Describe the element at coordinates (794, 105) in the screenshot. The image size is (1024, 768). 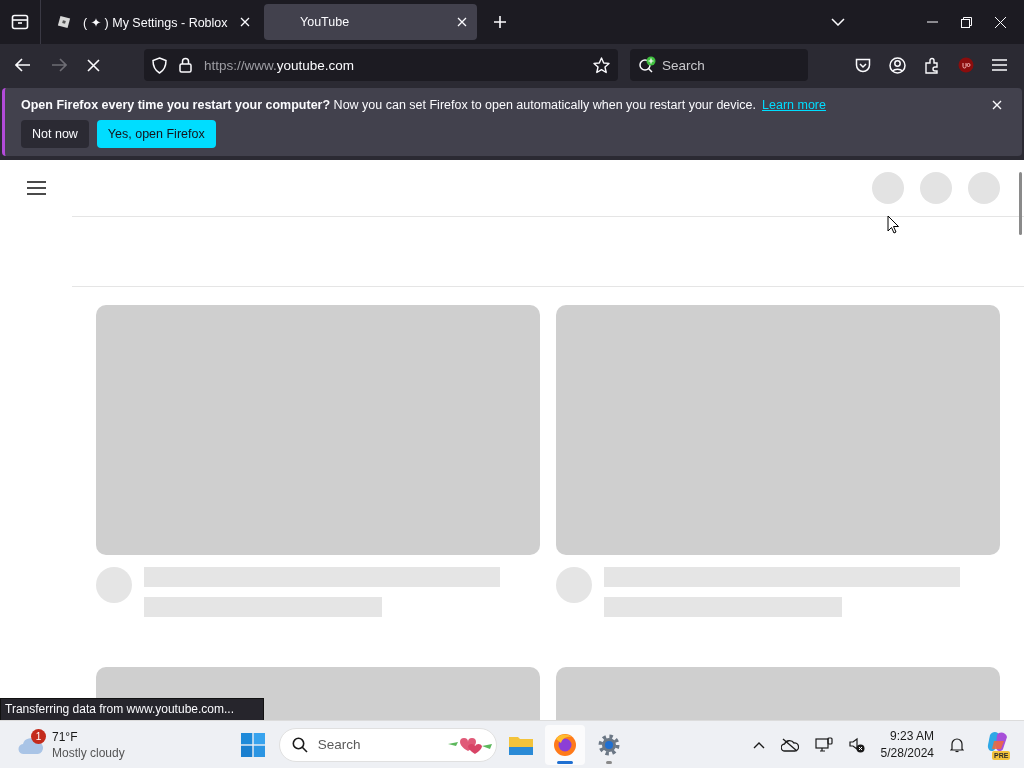
I see `learn-more-link: Learn more` at that location.